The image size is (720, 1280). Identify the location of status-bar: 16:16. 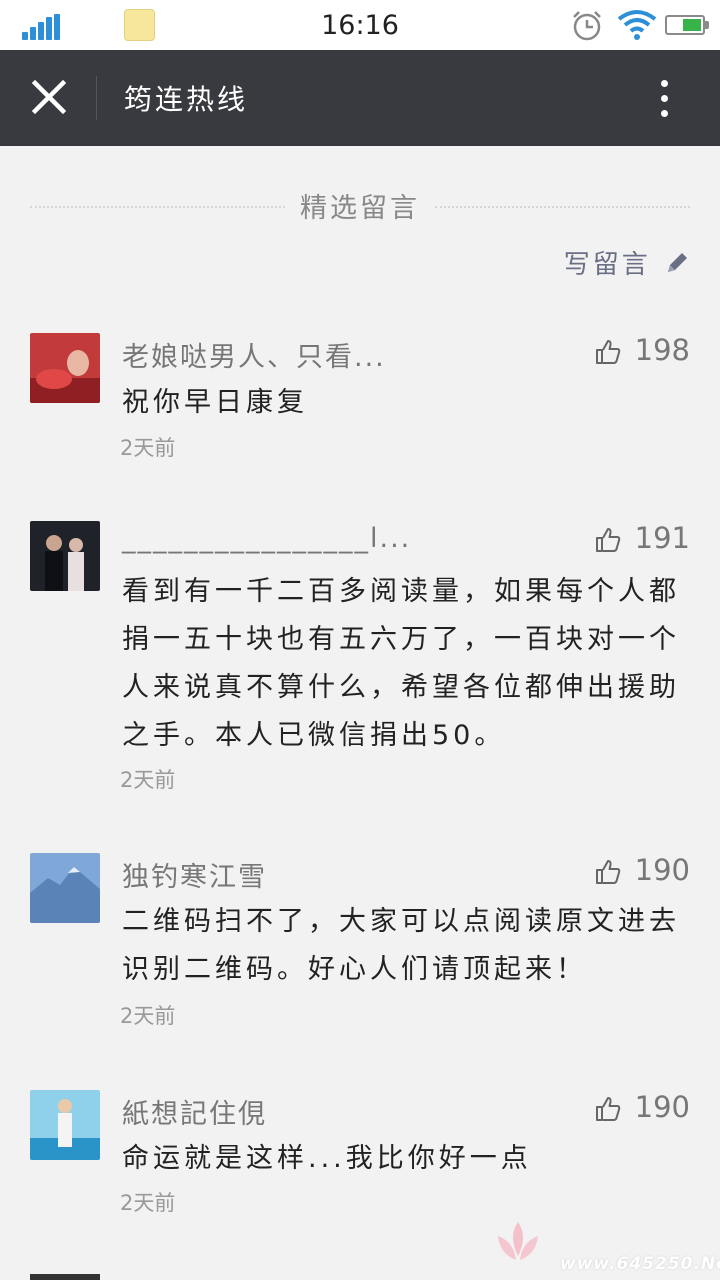
(360, 25).